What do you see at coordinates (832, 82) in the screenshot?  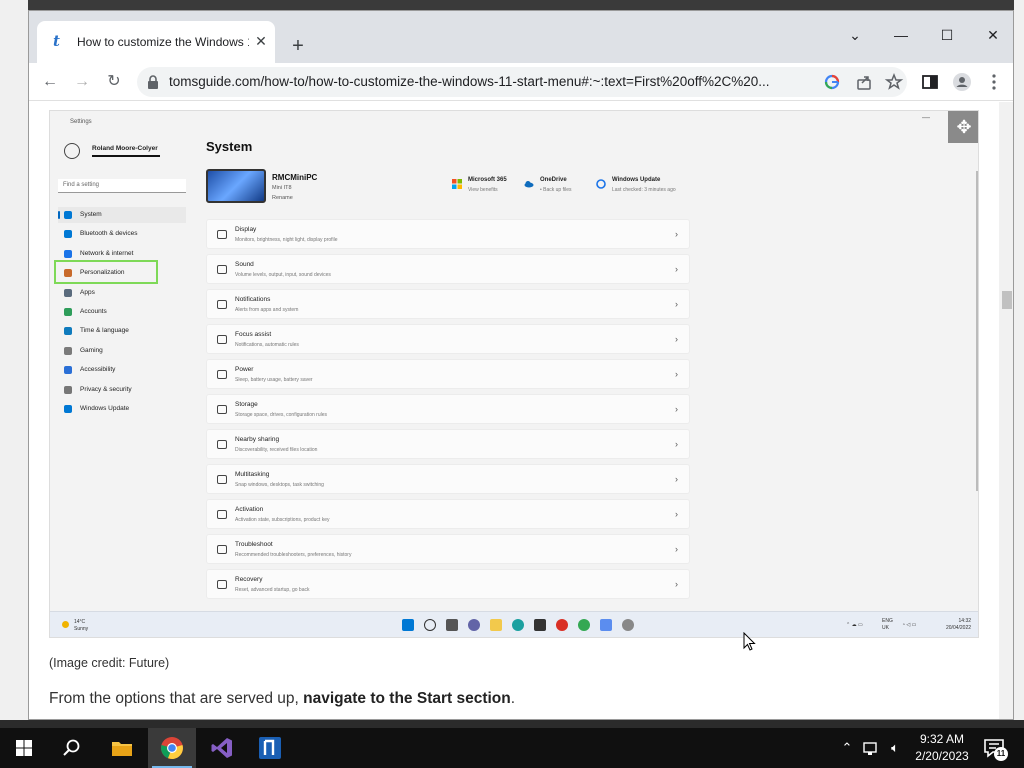 I see `google-lens-icon` at bounding box center [832, 82].